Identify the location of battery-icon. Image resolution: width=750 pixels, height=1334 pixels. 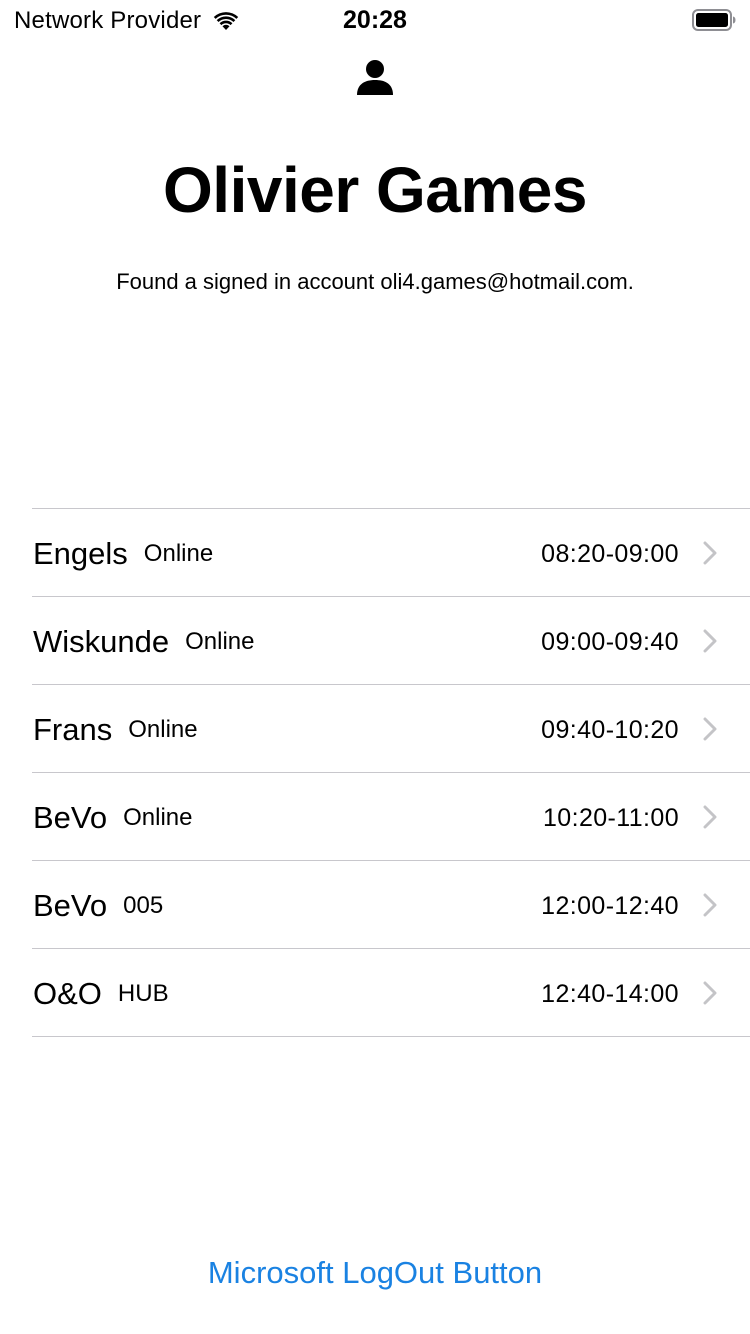
(714, 20).